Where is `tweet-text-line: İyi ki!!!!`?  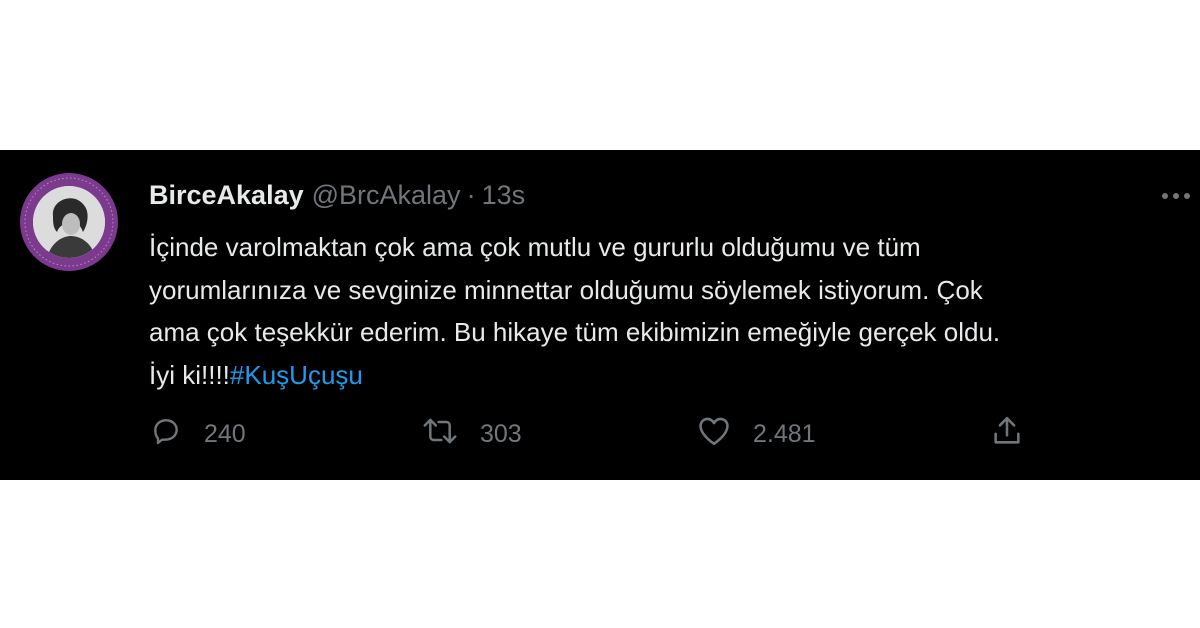
tweet-text-line: İyi ki!!!! is located at coordinates (189, 374).